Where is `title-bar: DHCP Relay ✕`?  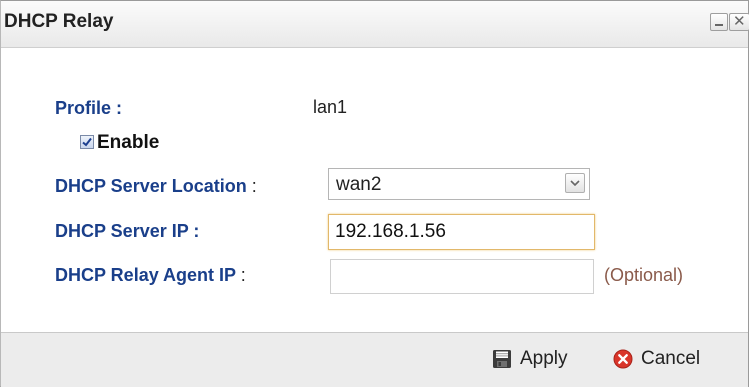
title-bar: DHCP Relay ✕ is located at coordinates (375, 24).